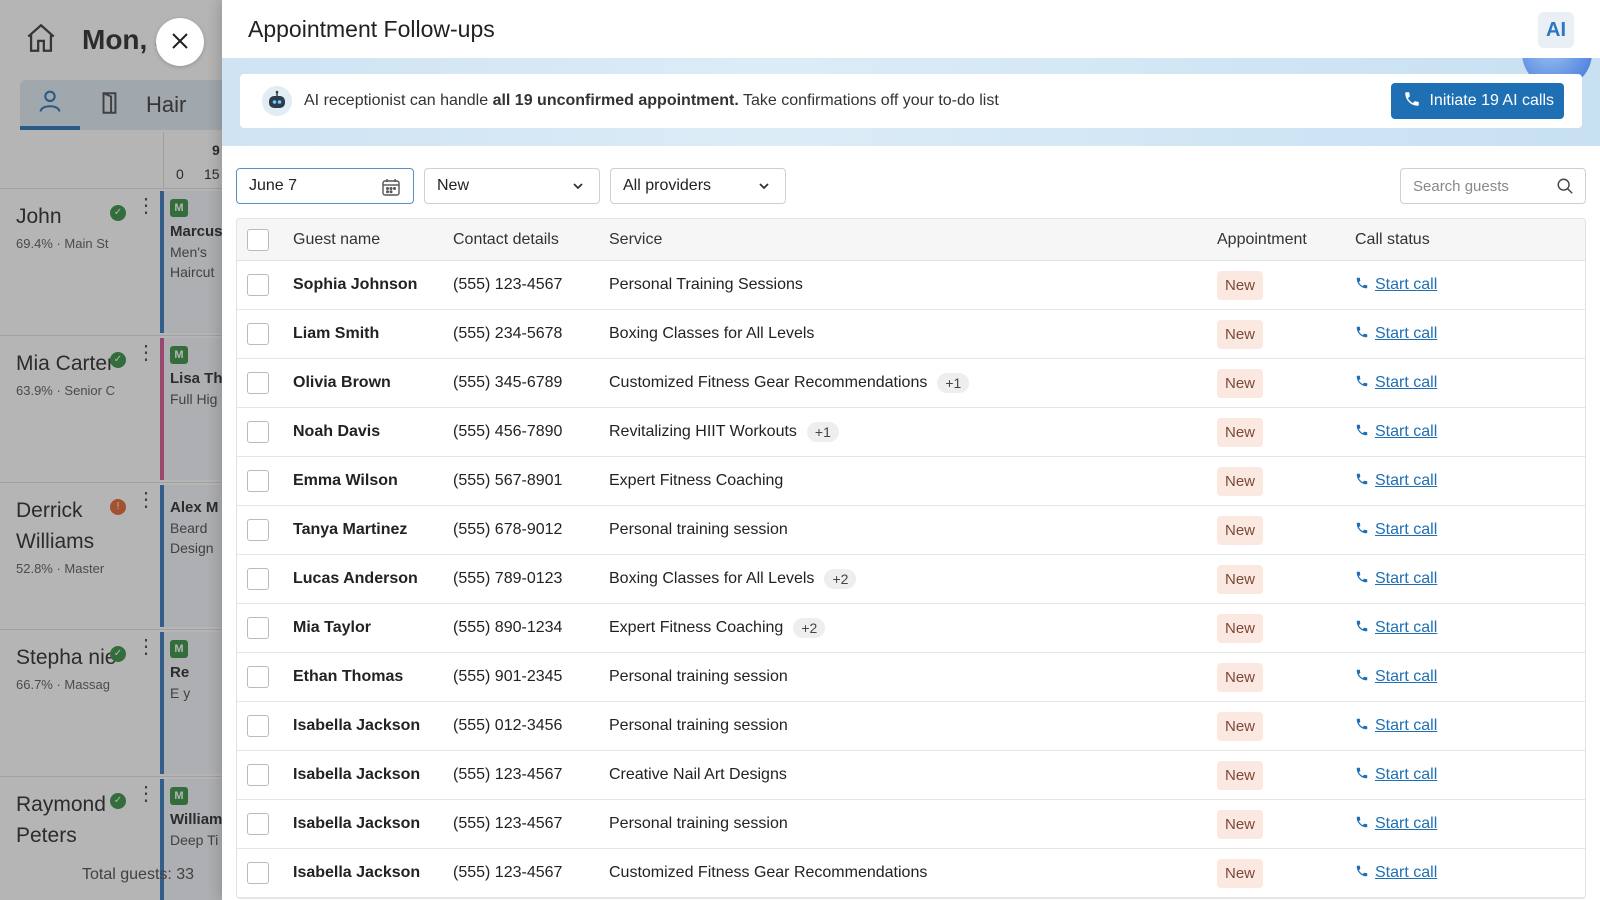 This screenshot has width=1600, height=900. What do you see at coordinates (391, 189) in the screenshot?
I see `calendar-icon` at bounding box center [391, 189].